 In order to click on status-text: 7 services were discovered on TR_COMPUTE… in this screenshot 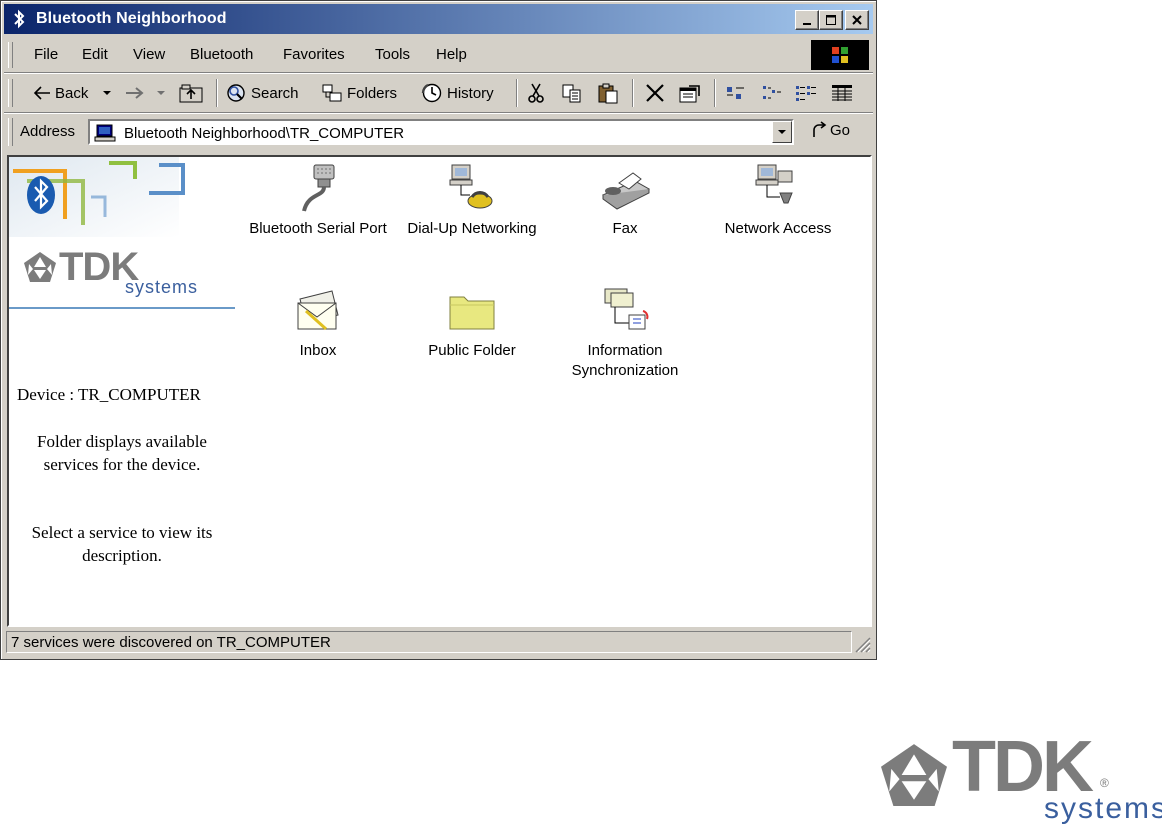, I will do `click(429, 642)`.